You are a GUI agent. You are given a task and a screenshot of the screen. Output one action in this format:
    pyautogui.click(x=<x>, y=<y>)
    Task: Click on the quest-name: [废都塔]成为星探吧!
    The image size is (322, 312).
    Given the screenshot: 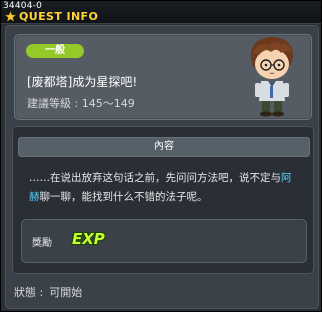 What is the action you would take?
    pyautogui.click(x=82, y=82)
    